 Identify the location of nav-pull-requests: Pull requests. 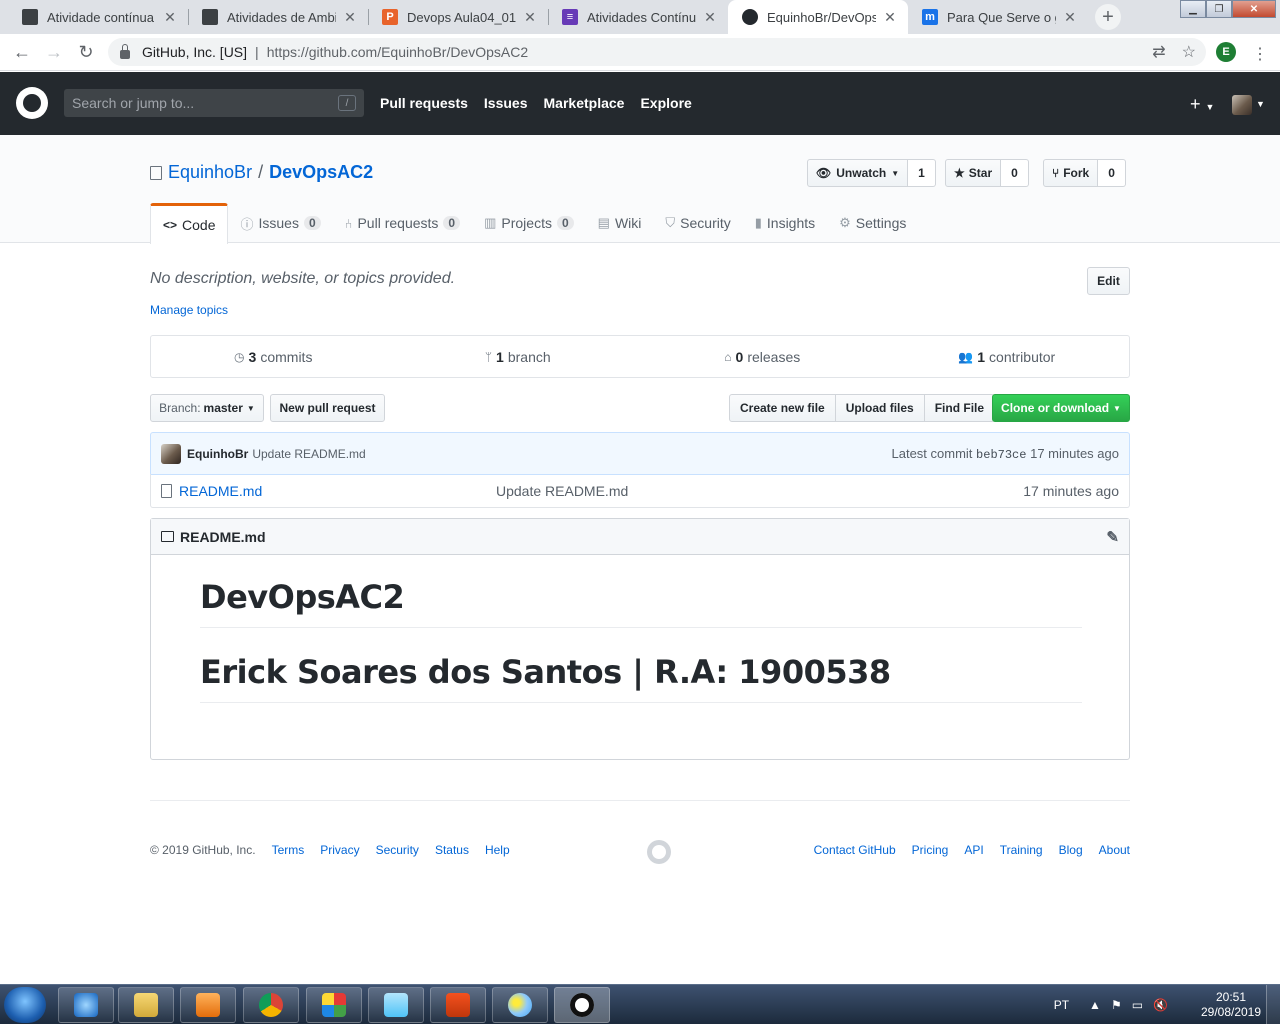
(424, 103).